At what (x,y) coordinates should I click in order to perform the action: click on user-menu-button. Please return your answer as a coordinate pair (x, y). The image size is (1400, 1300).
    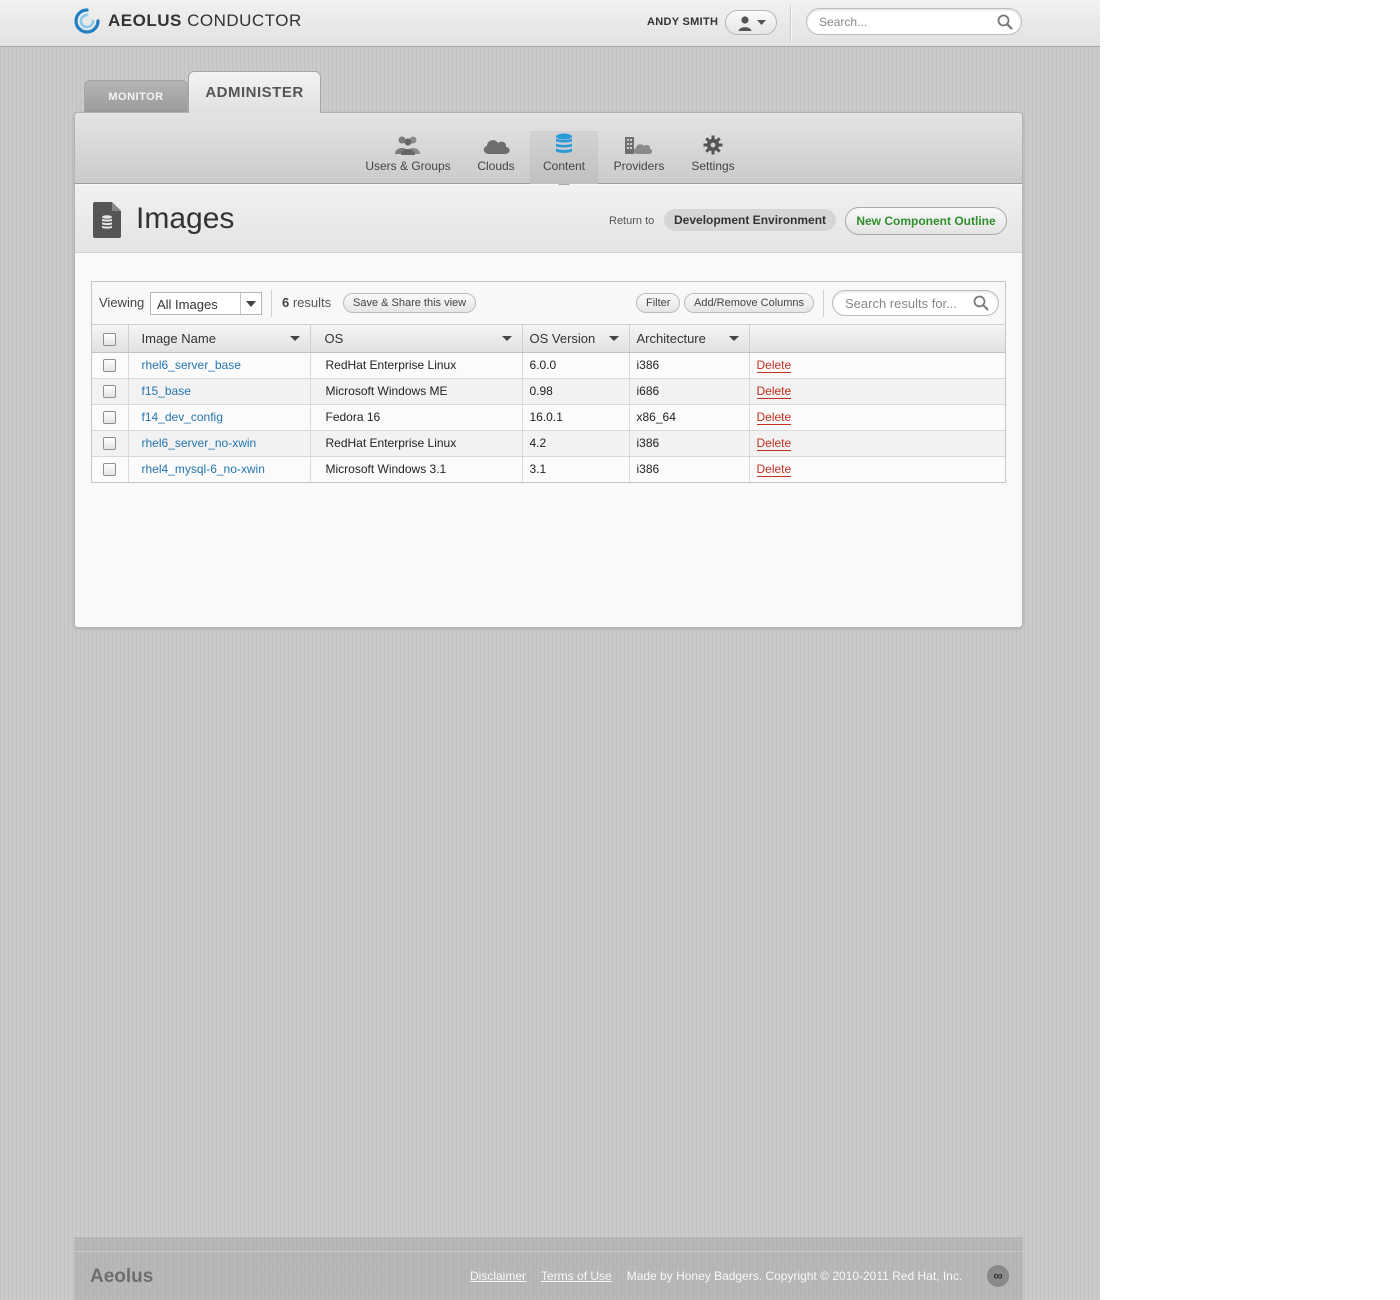
    Looking at the image, I should click on (751, 22).